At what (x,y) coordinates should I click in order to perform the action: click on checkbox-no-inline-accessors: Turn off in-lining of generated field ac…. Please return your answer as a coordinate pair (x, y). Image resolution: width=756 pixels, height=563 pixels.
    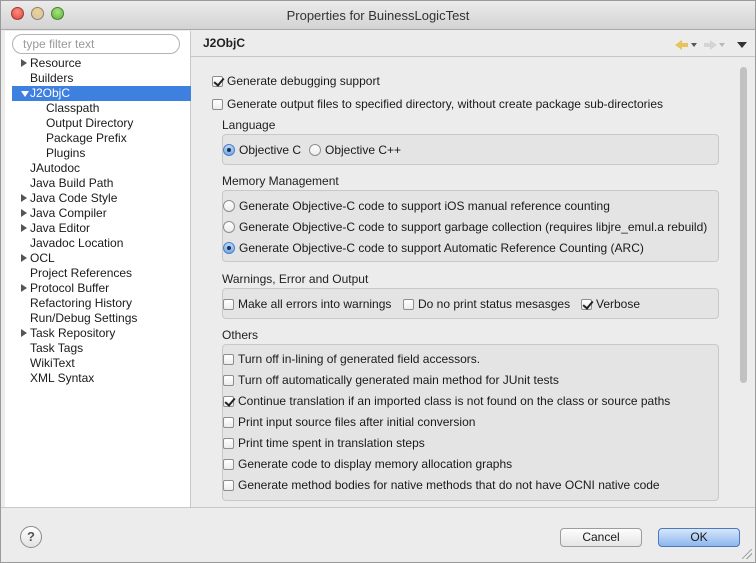
    Looking at the image, I should click on (351, 359).